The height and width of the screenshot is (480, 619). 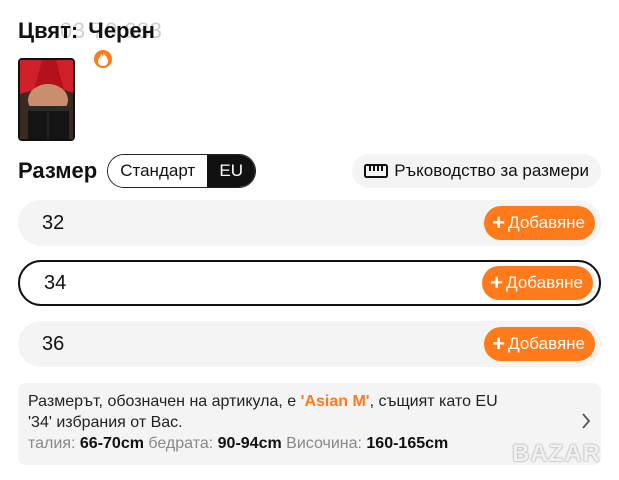 What do you see at coordinates (58, 170) in the screenshot?
I see `size-title: Размер` at bounding box center [58, 170].